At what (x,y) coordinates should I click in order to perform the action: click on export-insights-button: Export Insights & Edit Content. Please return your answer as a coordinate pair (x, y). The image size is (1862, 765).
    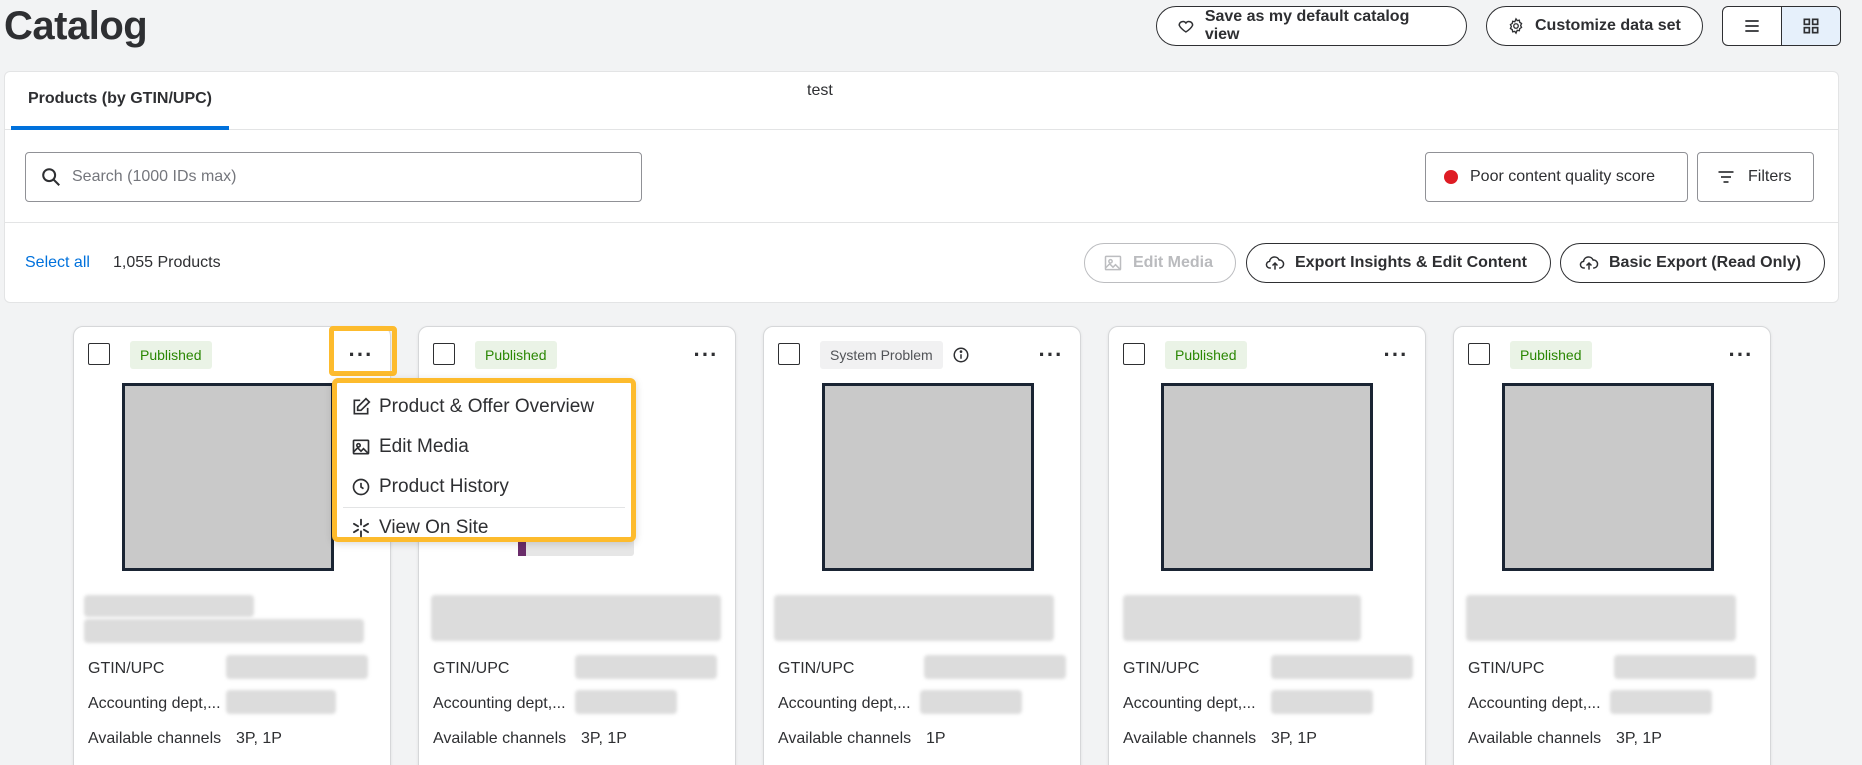
    Looking at the image, I should click on (1398, 263).